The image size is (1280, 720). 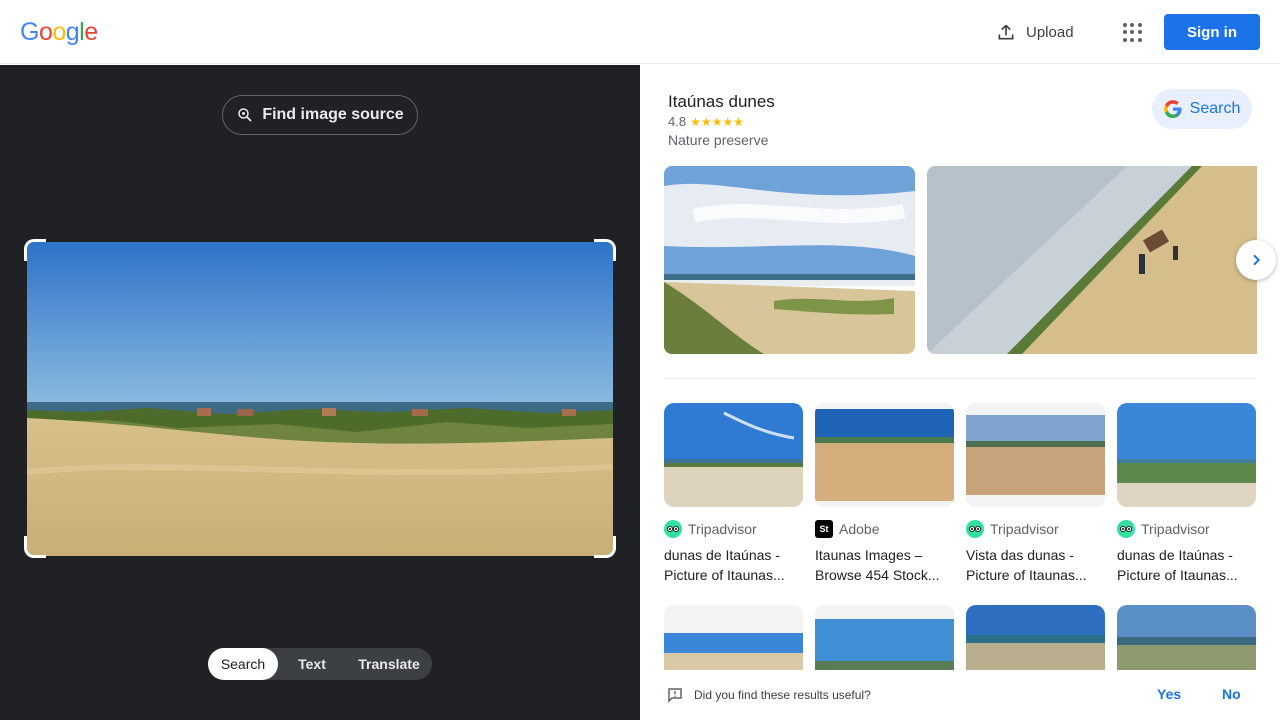 What do you see at coordinates (1050, 32) in the screenshot?
I see `upload-label: Upload` at bounding box center [1050, 32].